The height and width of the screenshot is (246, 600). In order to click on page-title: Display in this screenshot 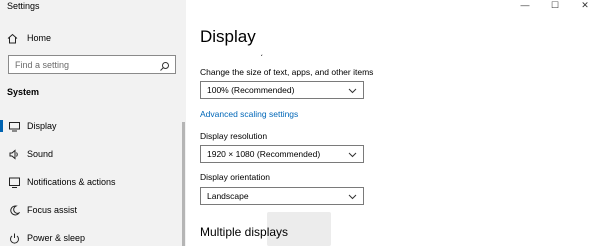, I will do `click(228, 36)`.